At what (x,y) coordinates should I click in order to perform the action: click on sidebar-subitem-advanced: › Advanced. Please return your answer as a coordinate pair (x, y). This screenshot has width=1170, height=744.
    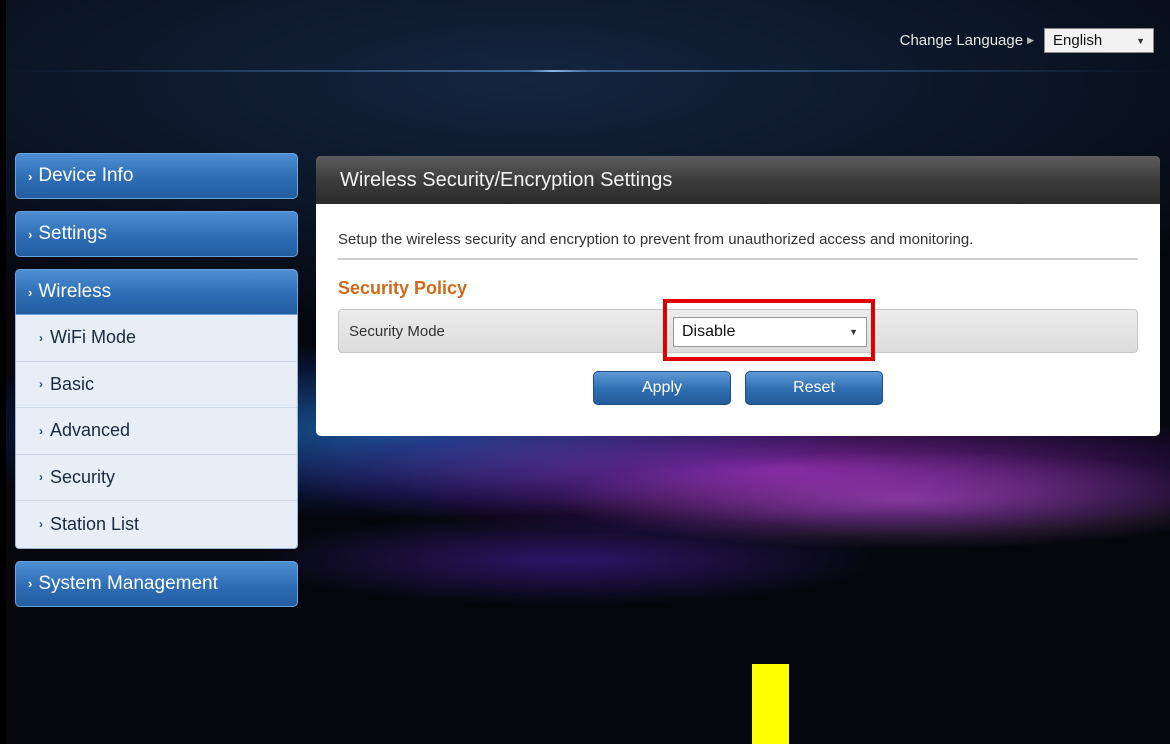
    Looking at the image, I should click on (156, 431).